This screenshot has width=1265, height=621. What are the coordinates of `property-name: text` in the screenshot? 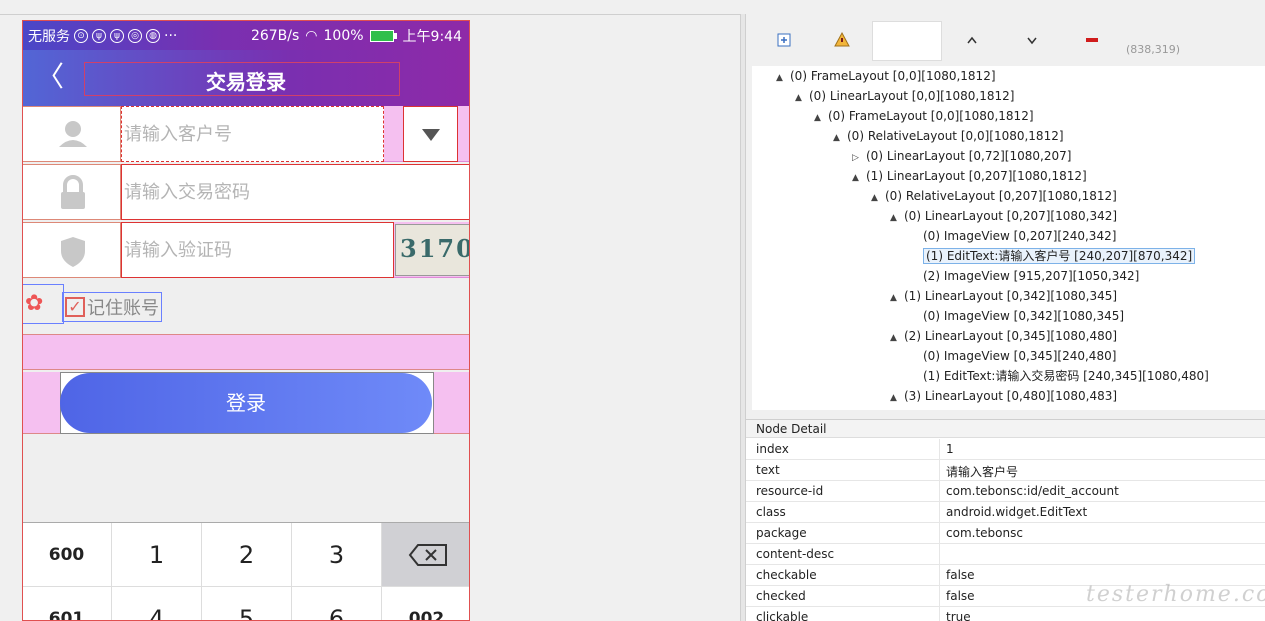 It's located at (768, 470).